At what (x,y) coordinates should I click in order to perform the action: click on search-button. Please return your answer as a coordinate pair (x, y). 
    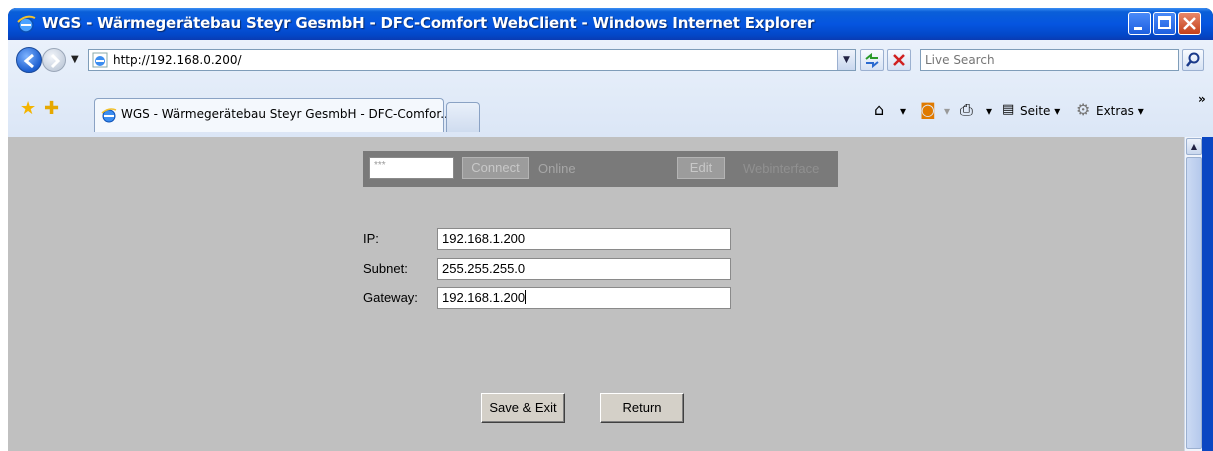
    Looking at the image, I should click on (1193, 60).